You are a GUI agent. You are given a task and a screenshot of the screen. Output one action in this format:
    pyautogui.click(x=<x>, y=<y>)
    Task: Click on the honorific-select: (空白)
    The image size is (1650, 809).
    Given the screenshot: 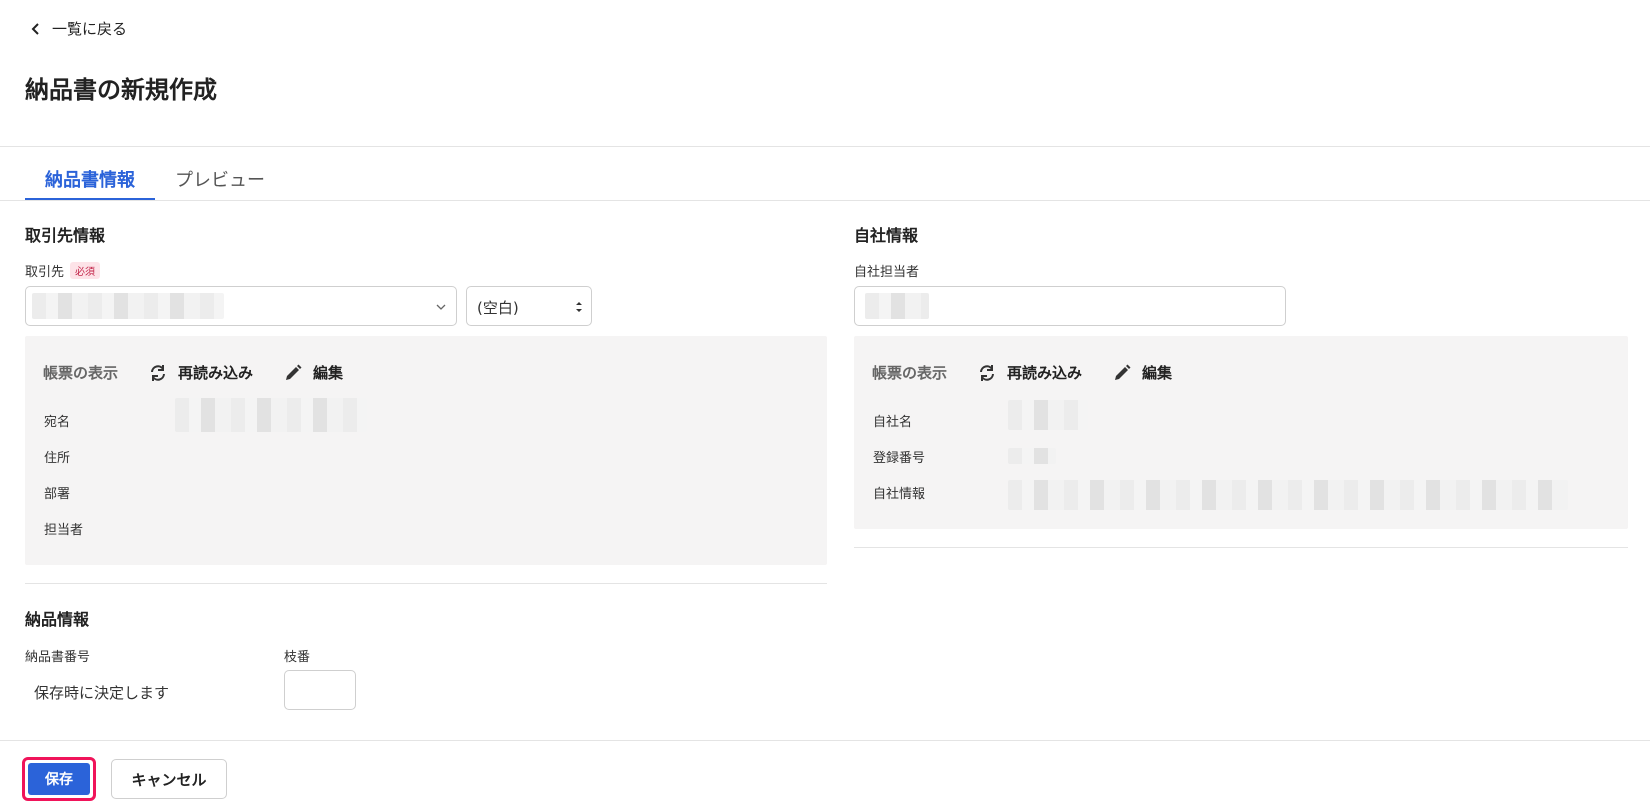 What is the action you would take?
    pyautogui.click(x=529, y=306)
    